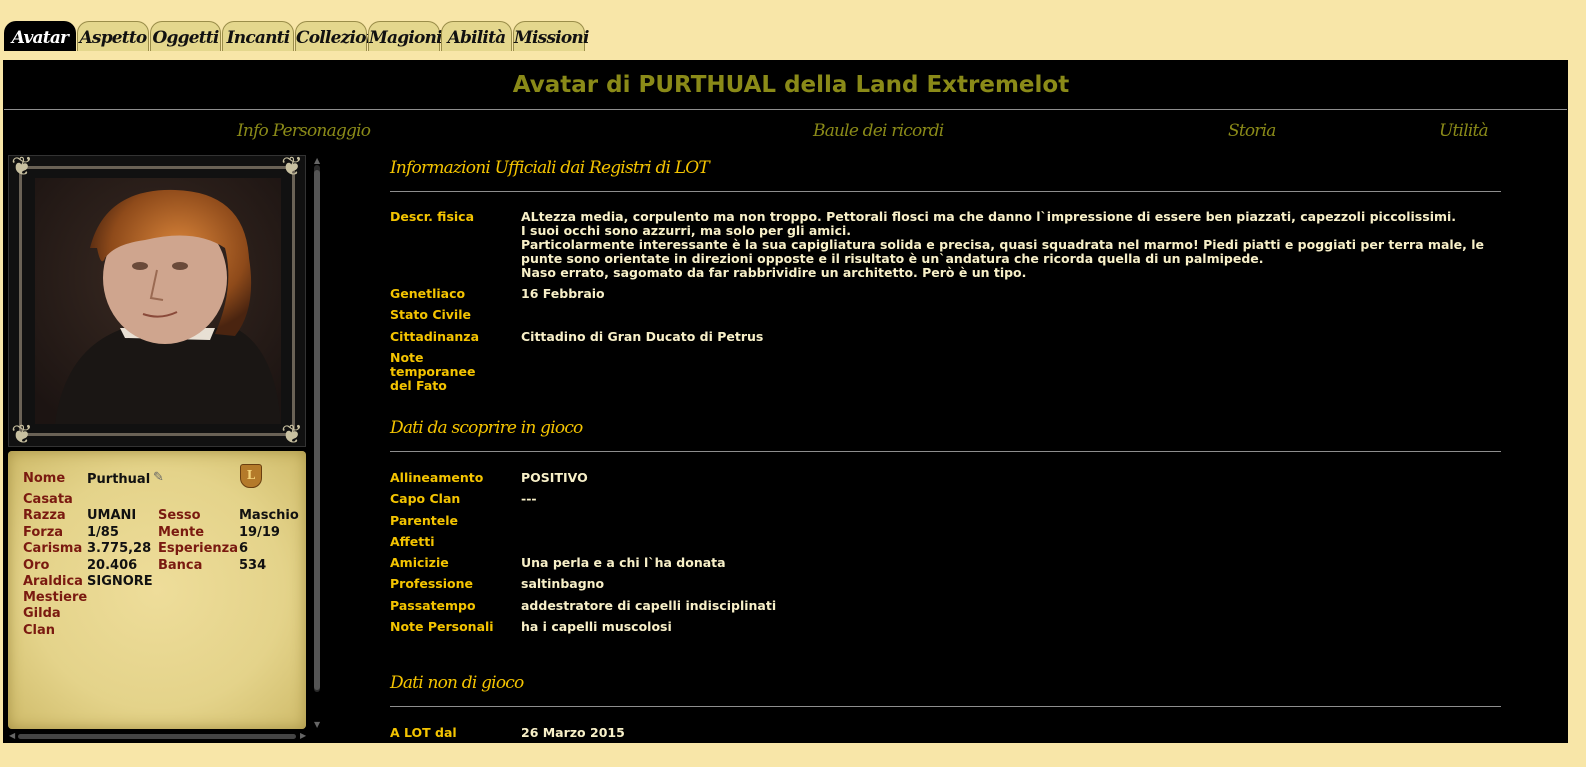 Image resolution: width=1586 pixels, height=767 pixels. What do you see at coordinates (112, 565) in the screenshot?
I see `value-oro: 20.406` at bounding box center [112, 565].